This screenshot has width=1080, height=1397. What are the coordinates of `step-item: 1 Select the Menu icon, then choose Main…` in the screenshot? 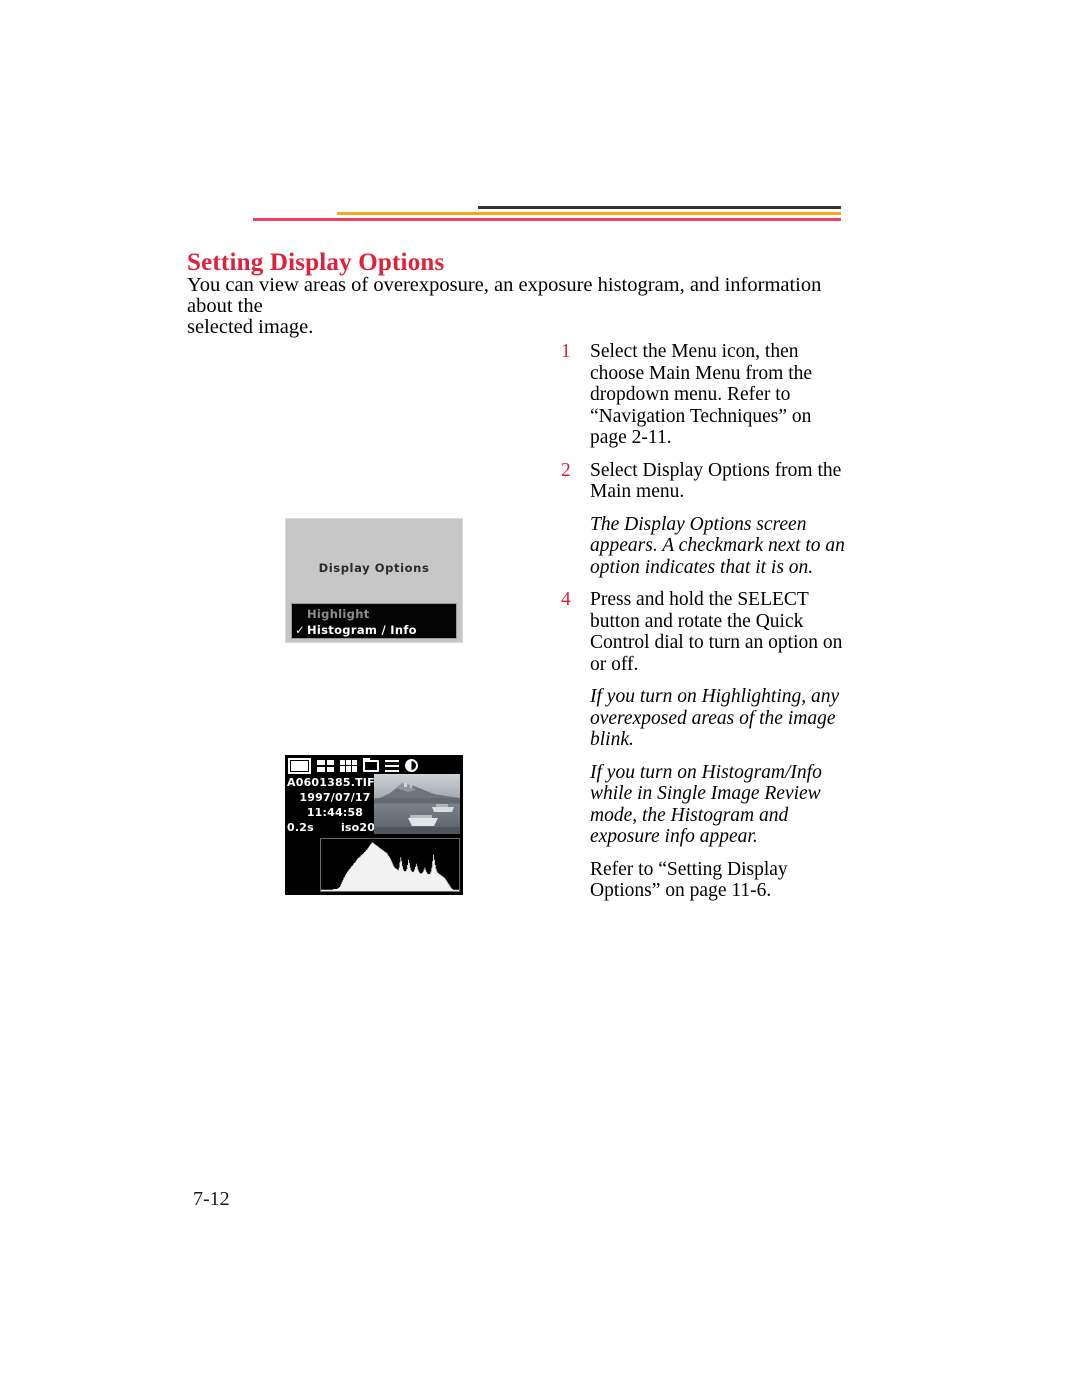 It's located at (706, 395).